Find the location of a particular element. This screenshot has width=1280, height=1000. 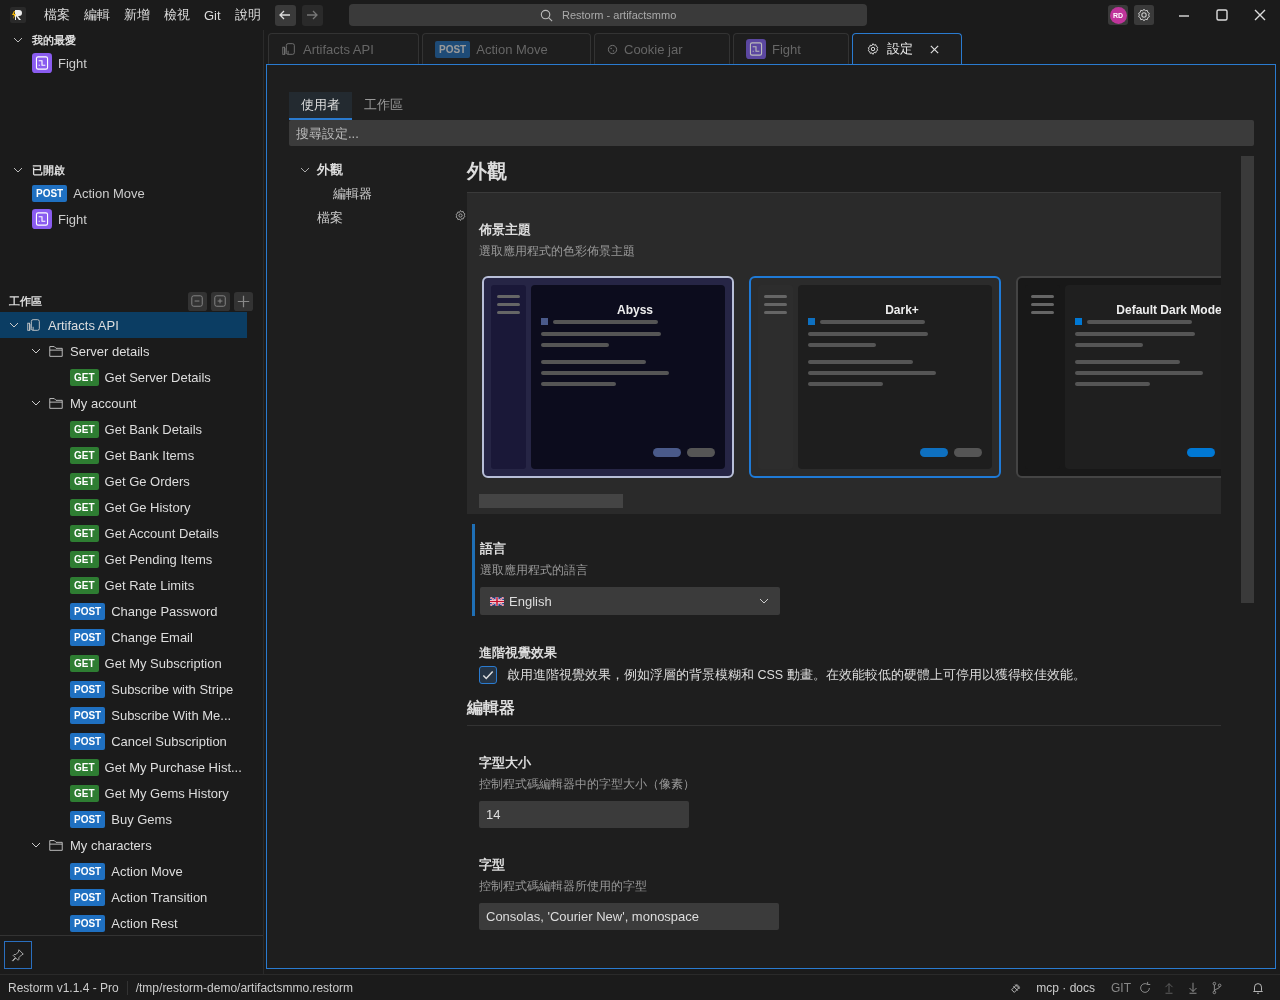

theme-option: Dark+ is located at coordinates (875, 377).